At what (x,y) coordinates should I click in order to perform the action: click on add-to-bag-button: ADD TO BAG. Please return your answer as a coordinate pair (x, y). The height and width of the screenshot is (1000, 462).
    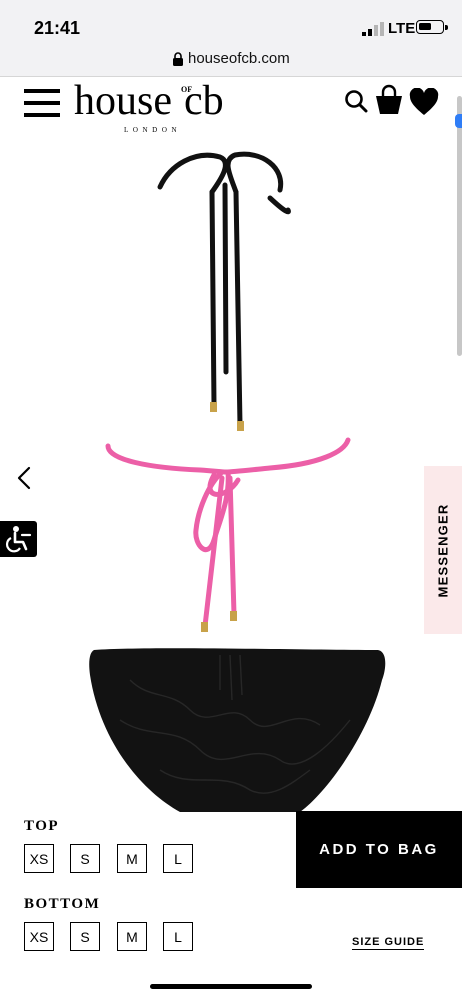
    Looking at the image, I should click on (379, 849).